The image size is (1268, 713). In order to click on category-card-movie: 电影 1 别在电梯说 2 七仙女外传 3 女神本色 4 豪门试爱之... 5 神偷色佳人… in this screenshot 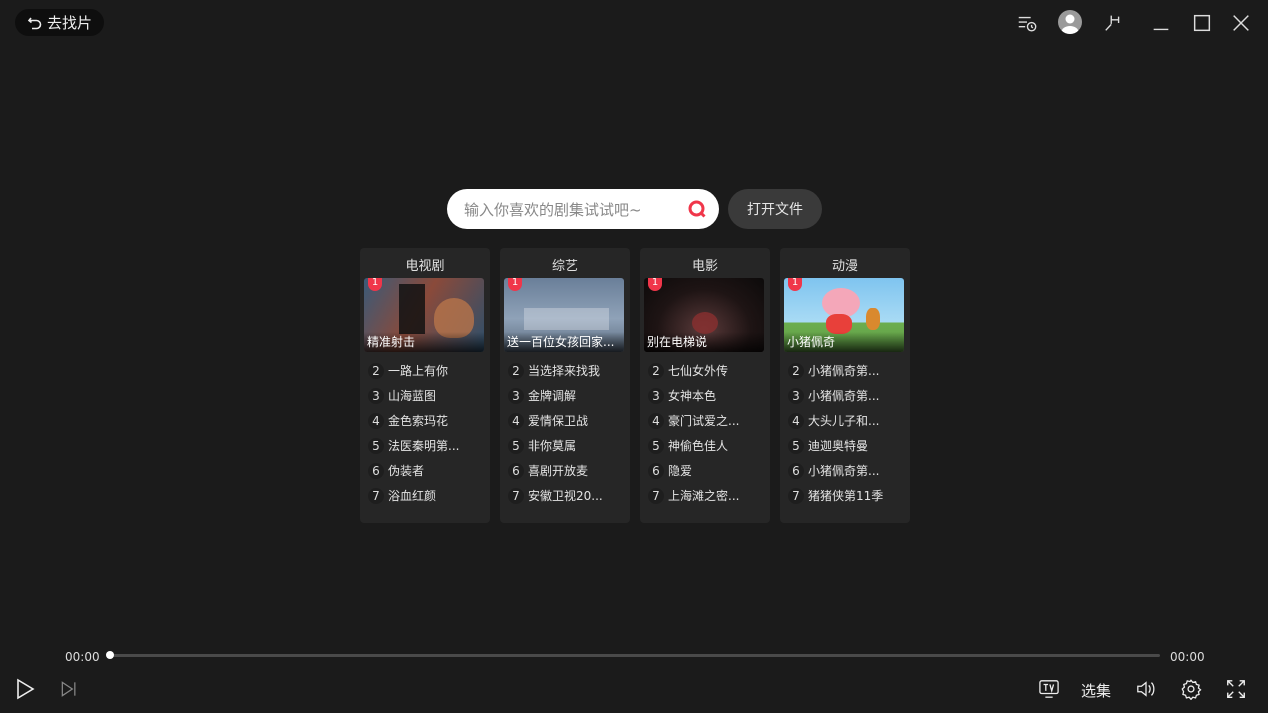, I will do `click(705, 385)`.